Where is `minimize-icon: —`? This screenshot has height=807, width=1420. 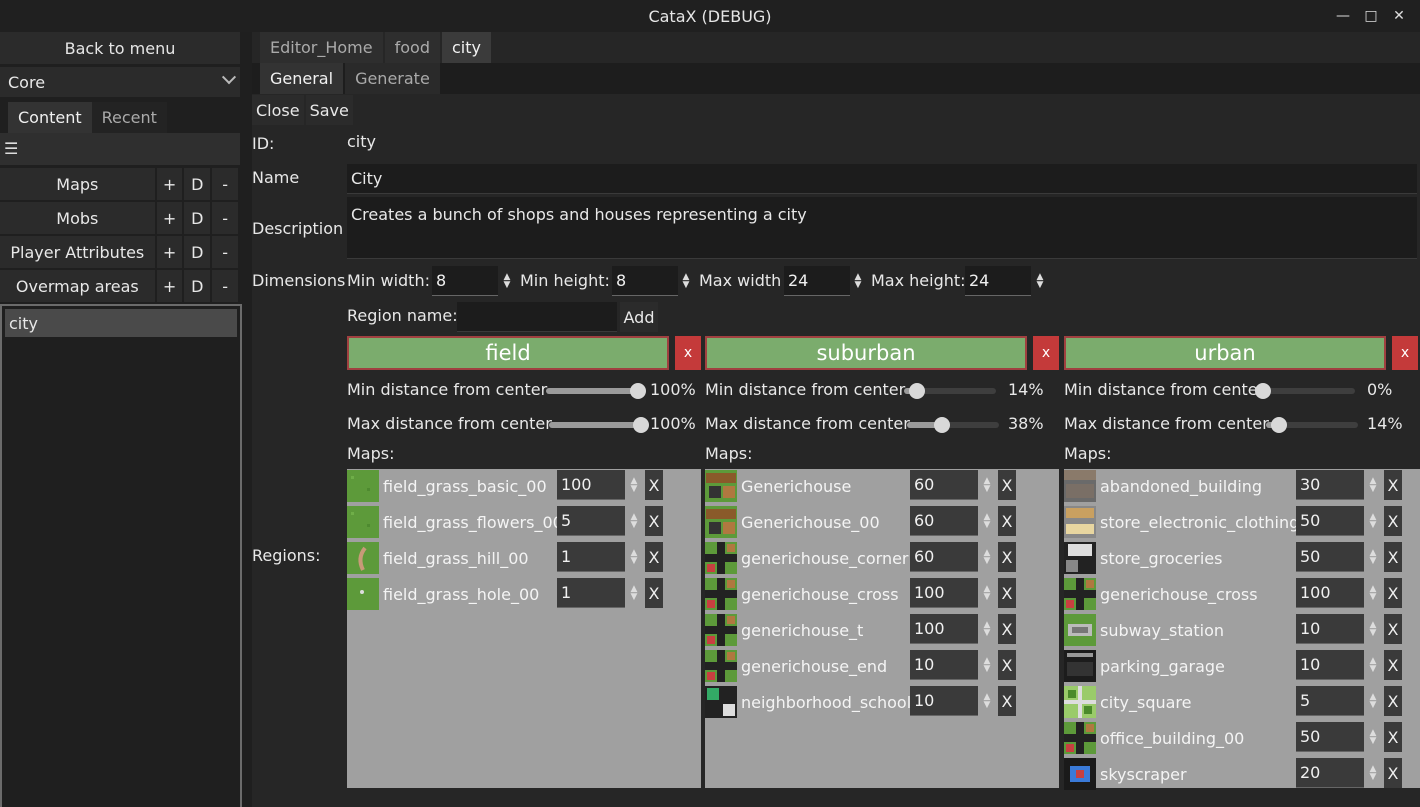 minimize-icon: — is located at coordinates (1343, 16).